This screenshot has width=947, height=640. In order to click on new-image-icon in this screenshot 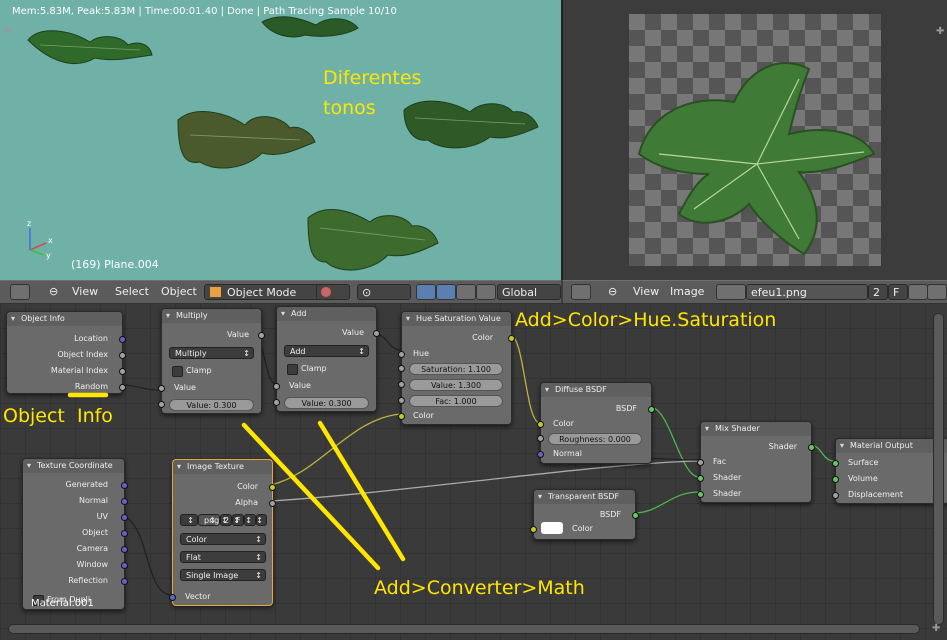, I will do `click(918, 292)`.